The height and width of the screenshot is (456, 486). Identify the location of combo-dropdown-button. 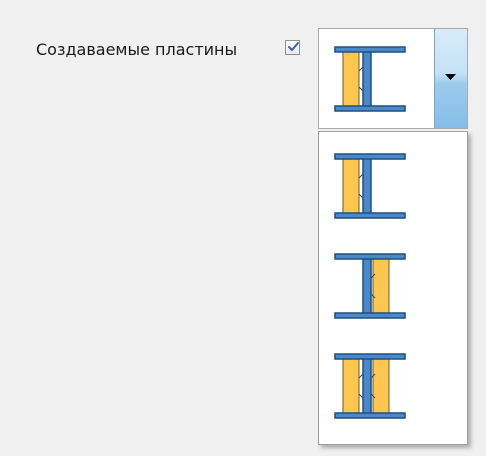
(450, 78).